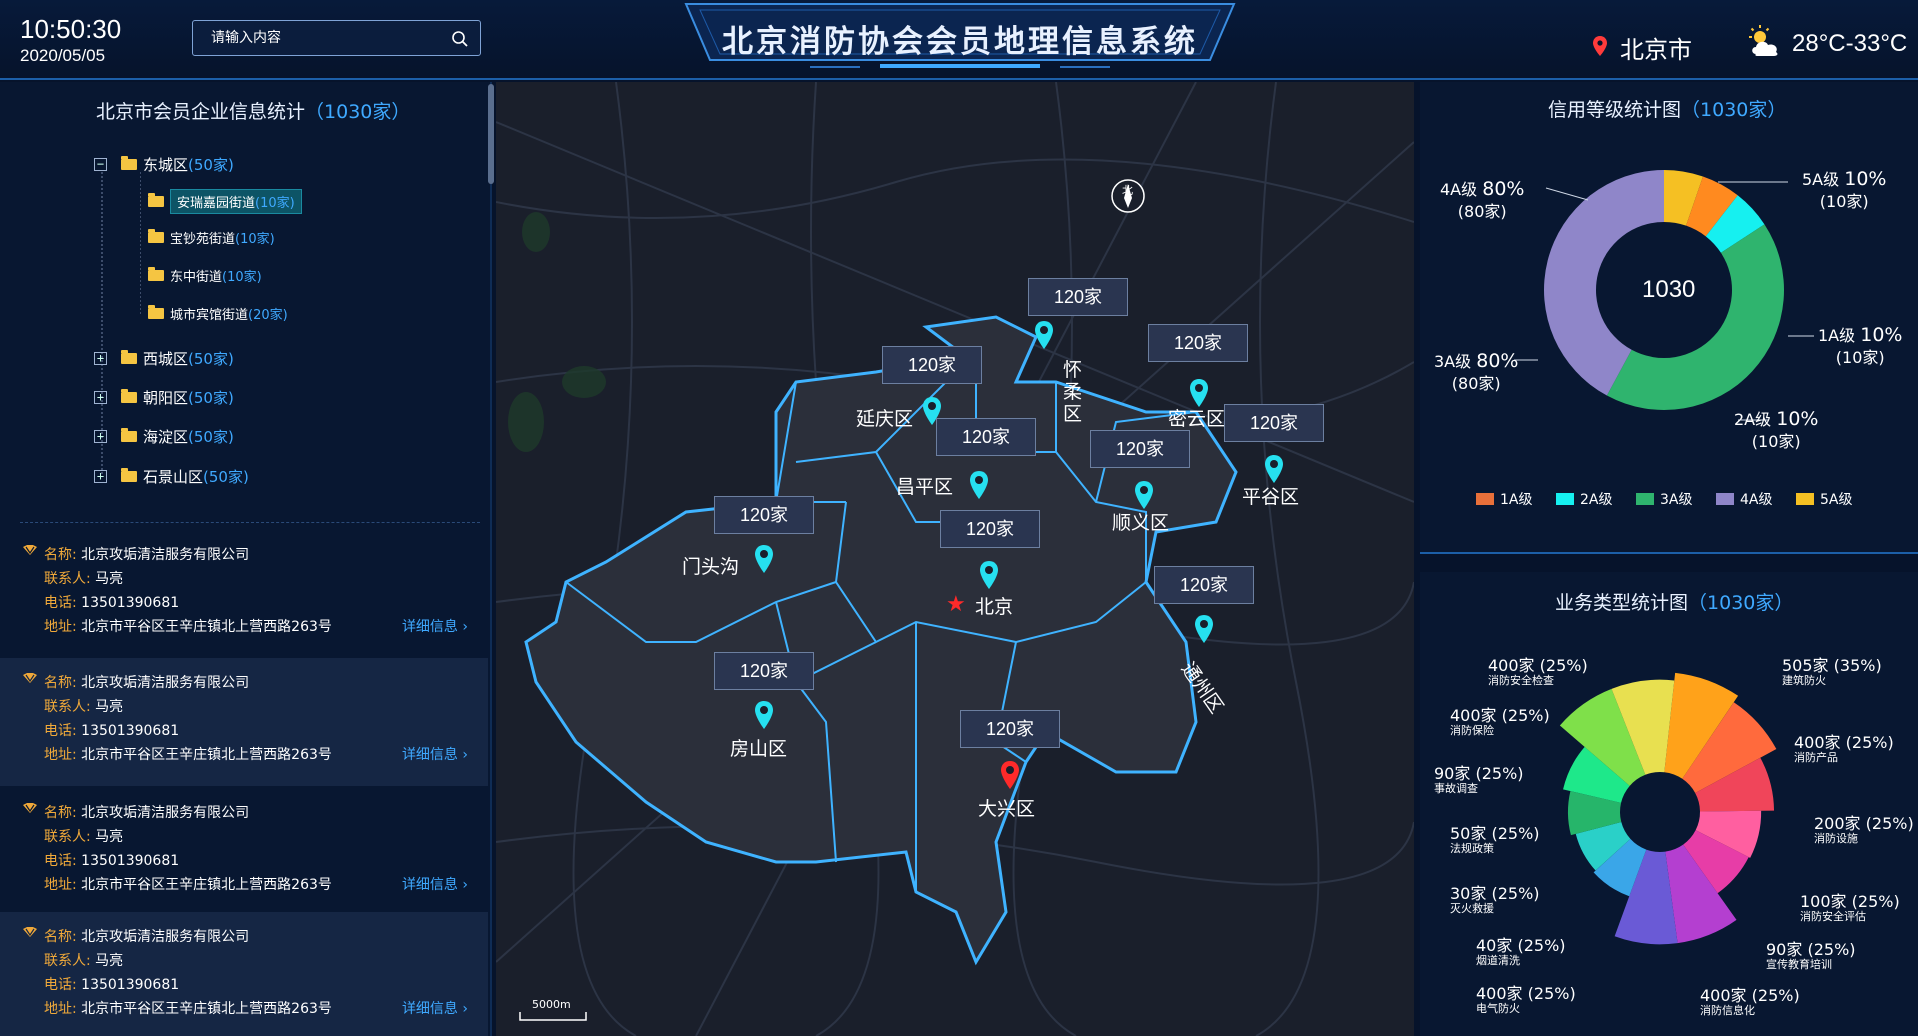 Image resolution: width=1918 pixels, height=1036 pixels. What do you see at coordinates (1860, 345) in the screenshot?
I see `credit-label-1a: 1A级 10% (10家)` at bounding box center [1860, 345].